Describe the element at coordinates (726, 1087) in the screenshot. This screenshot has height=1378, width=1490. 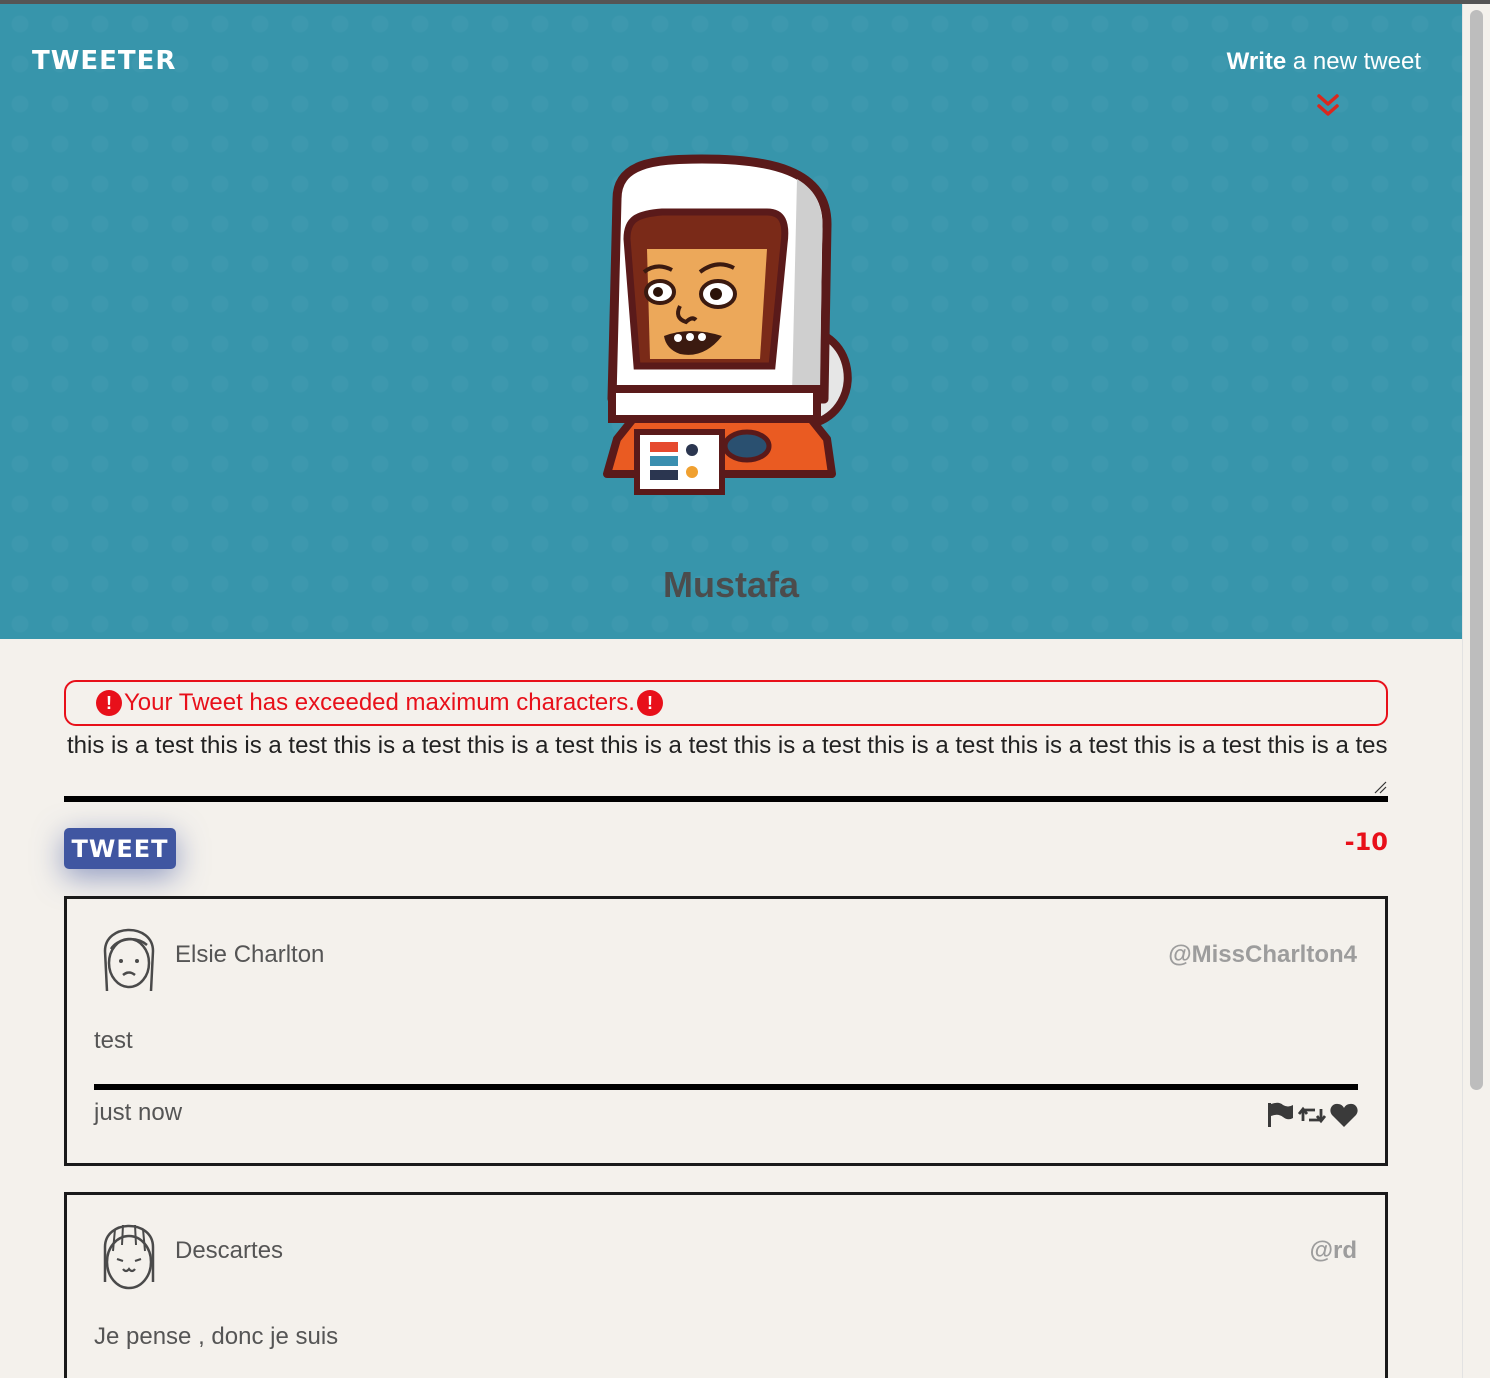
I see `tweet-divider` at that location.